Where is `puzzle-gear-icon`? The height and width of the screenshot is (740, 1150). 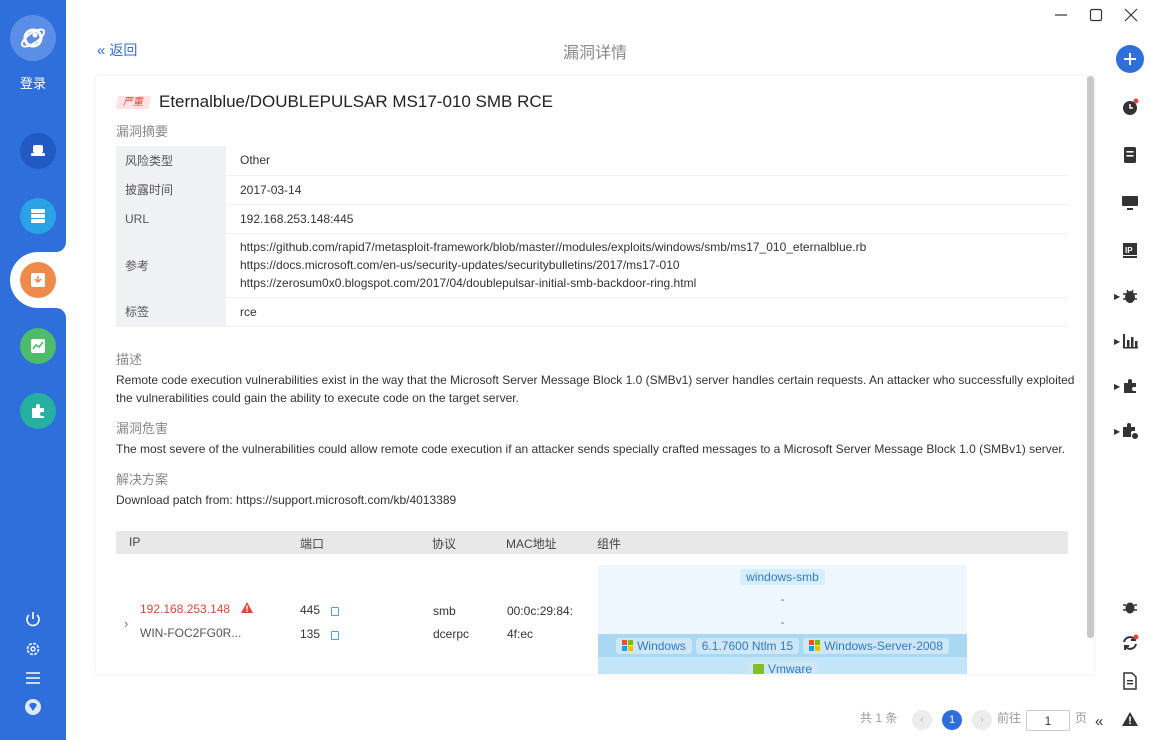
puzzle-gear-icon is located at coordinates (1131, 431).